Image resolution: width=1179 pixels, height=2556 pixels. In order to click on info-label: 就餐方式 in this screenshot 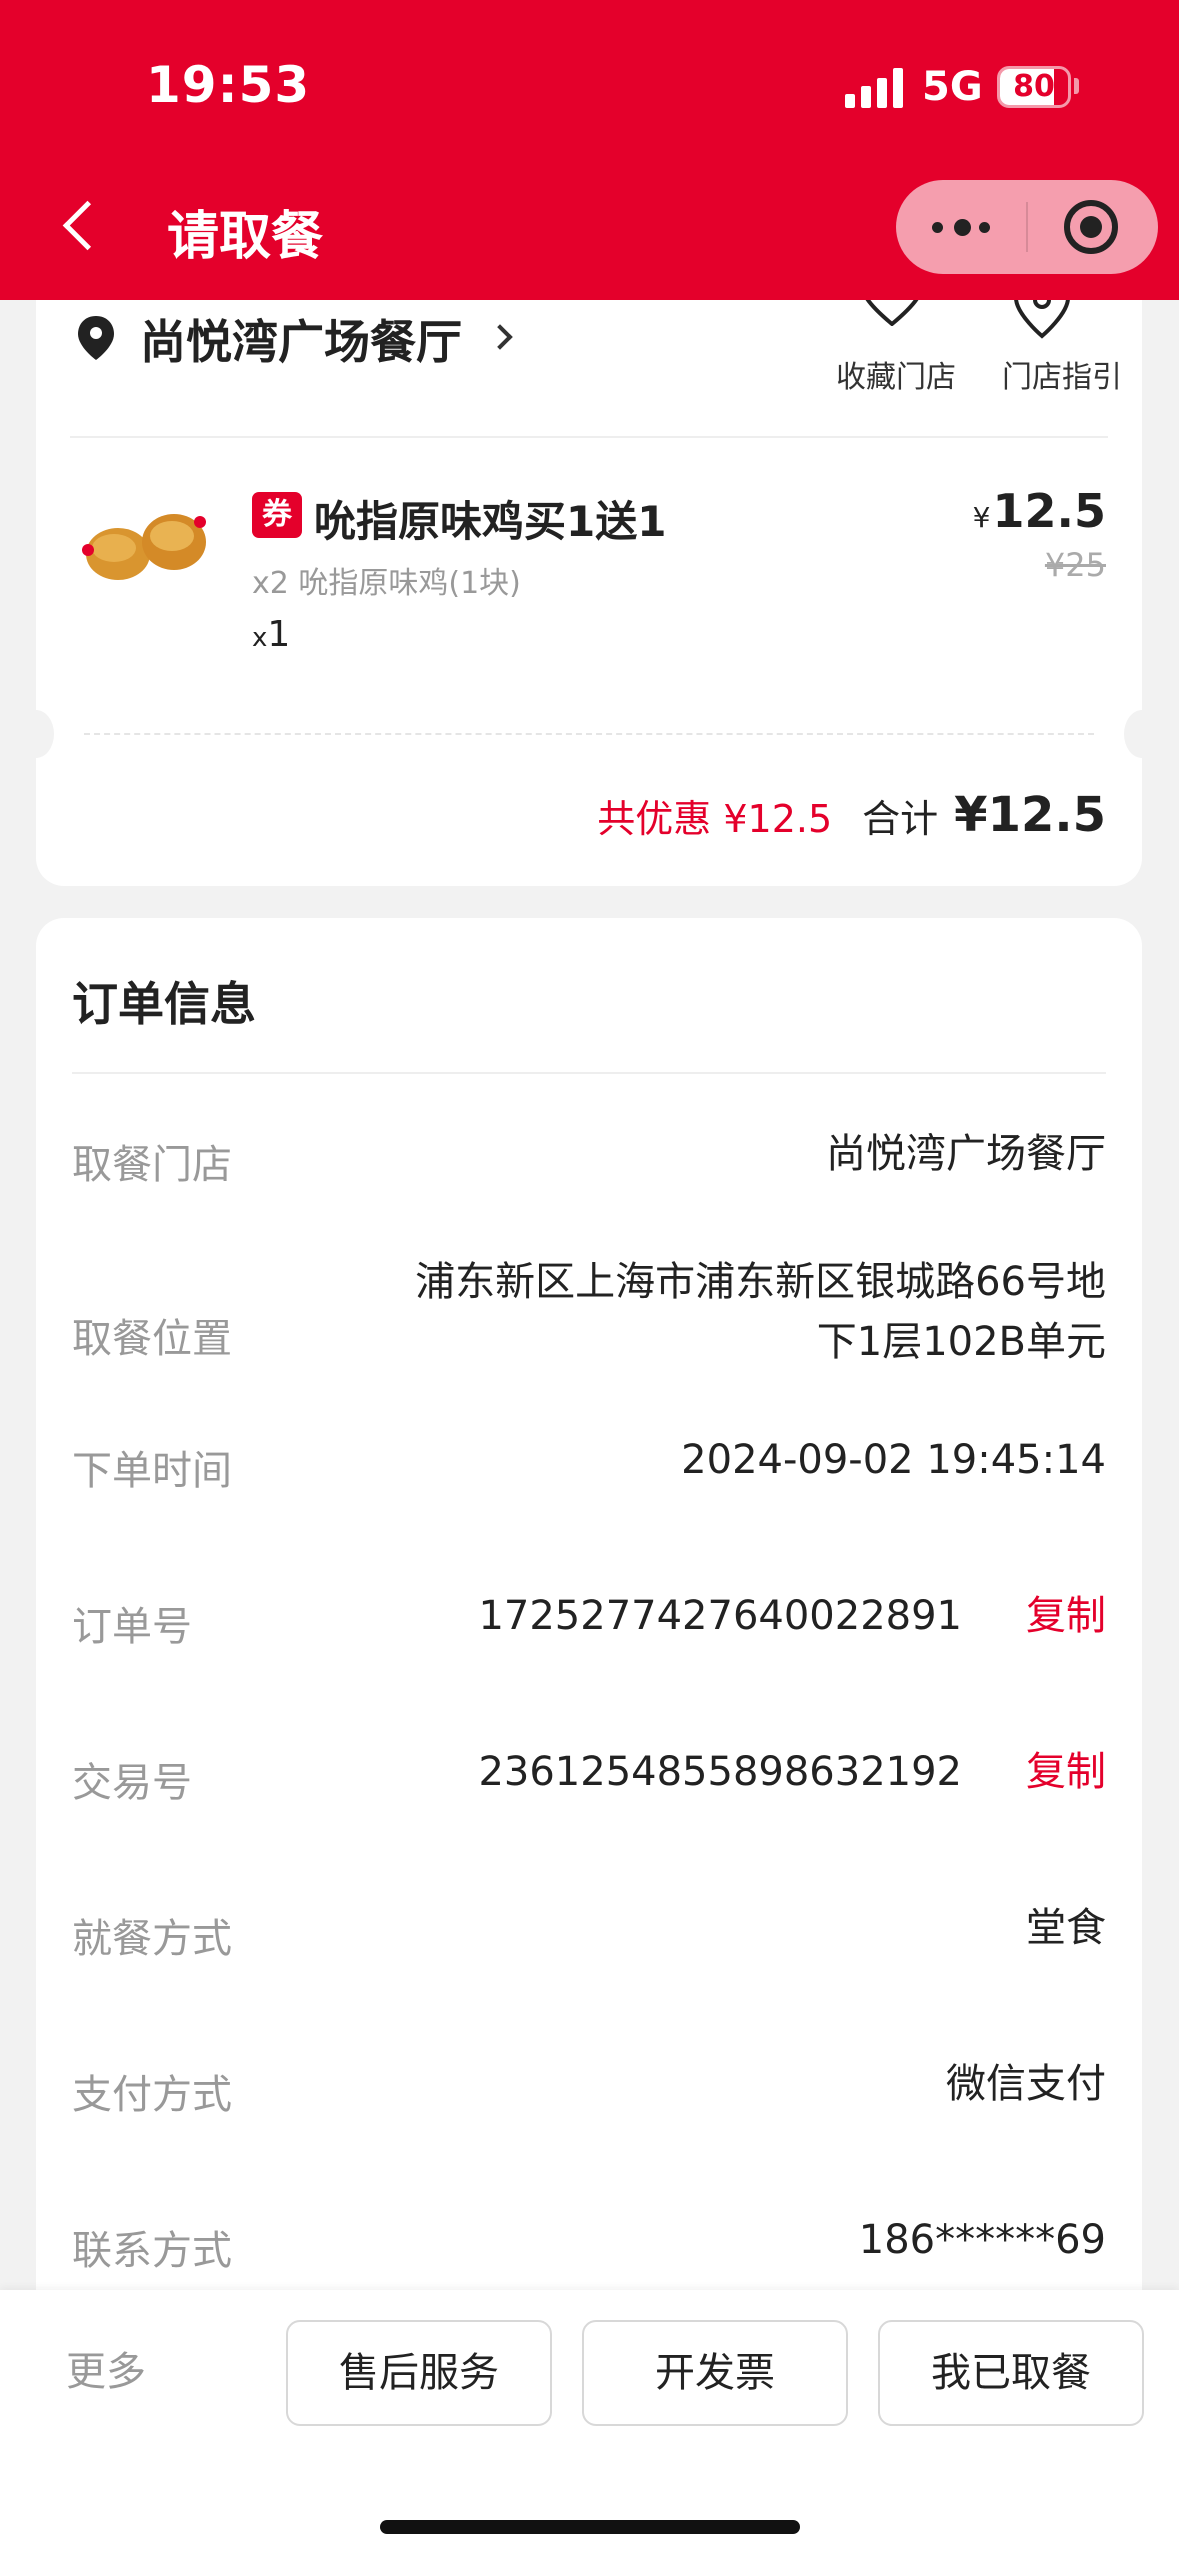, I will do `click(152, 1939)`.